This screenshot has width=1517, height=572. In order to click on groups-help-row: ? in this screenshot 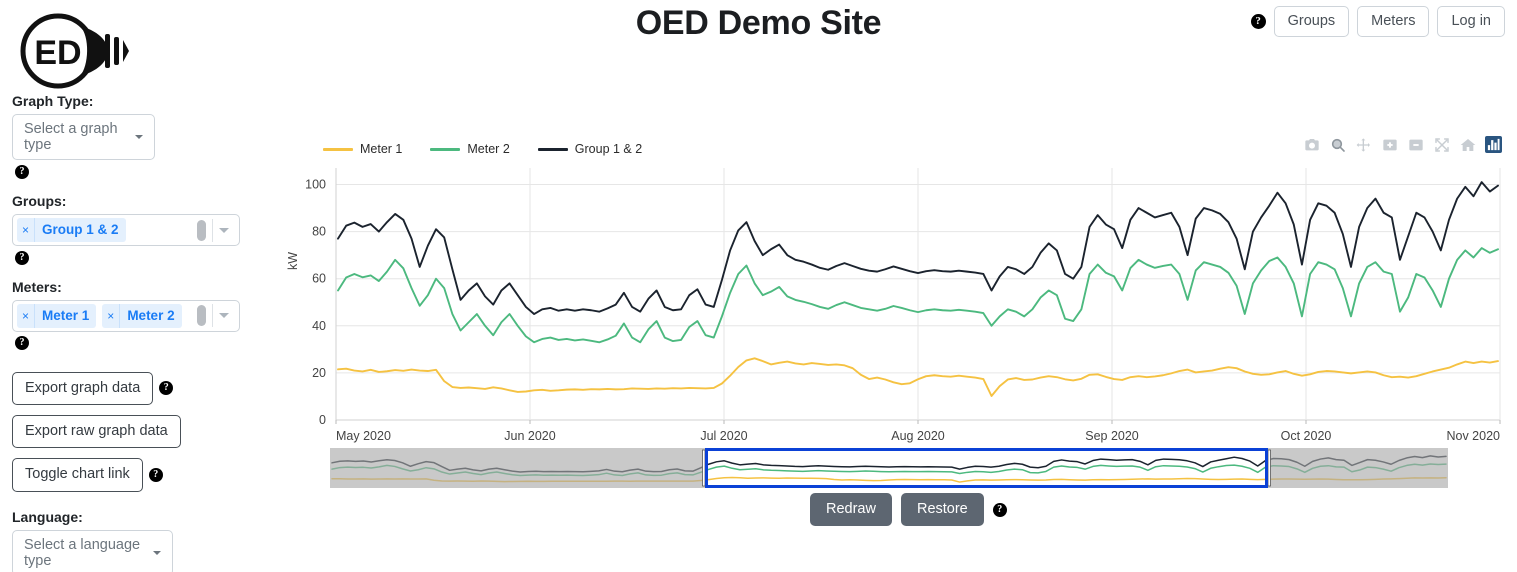, I will do `click(144, 257)`.